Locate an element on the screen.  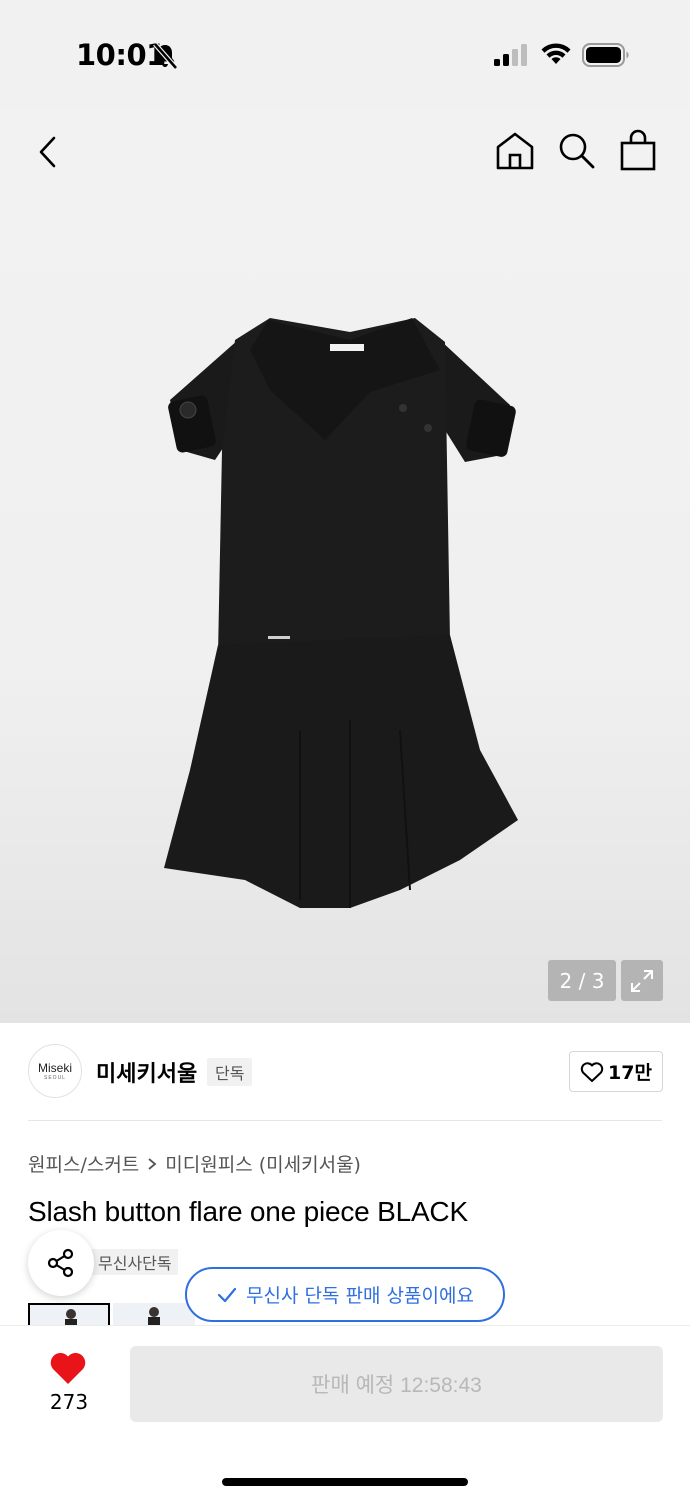
brand-logo-text: Miseki is located at coordinates (54, 1068).